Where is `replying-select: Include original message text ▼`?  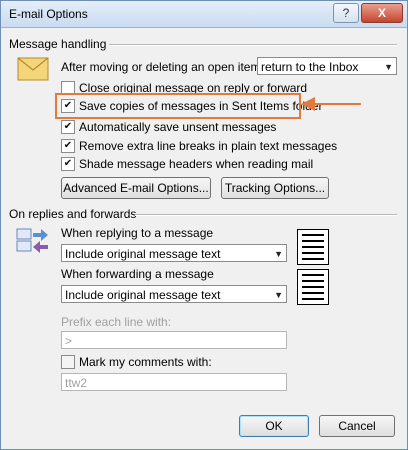 replying-select: Include original message text ▼ is located at coordinates (174, 253).